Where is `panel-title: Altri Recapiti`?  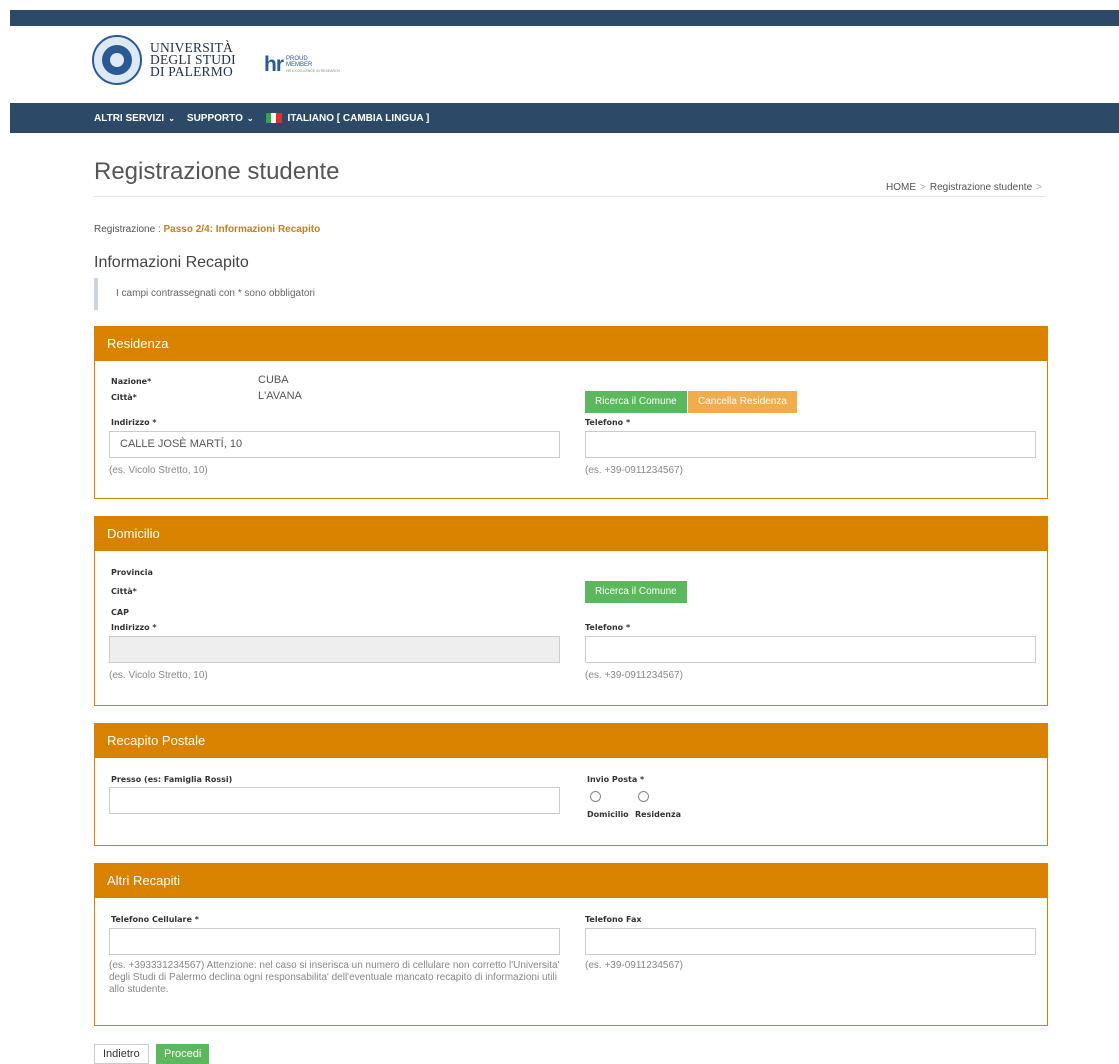
panel-title: Altri Recapiti is located at coordinates (571, 881).